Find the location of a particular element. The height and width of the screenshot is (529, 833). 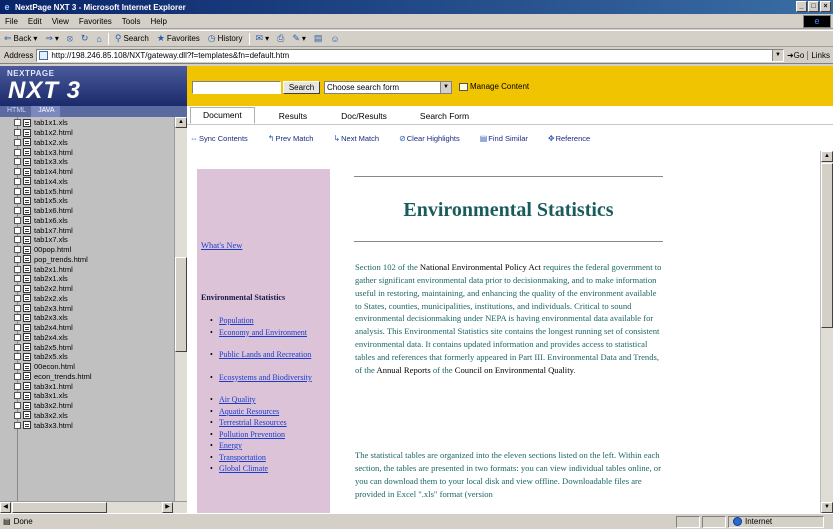

scroll-left-icon: ◀ is located at coordinates (5, 507).